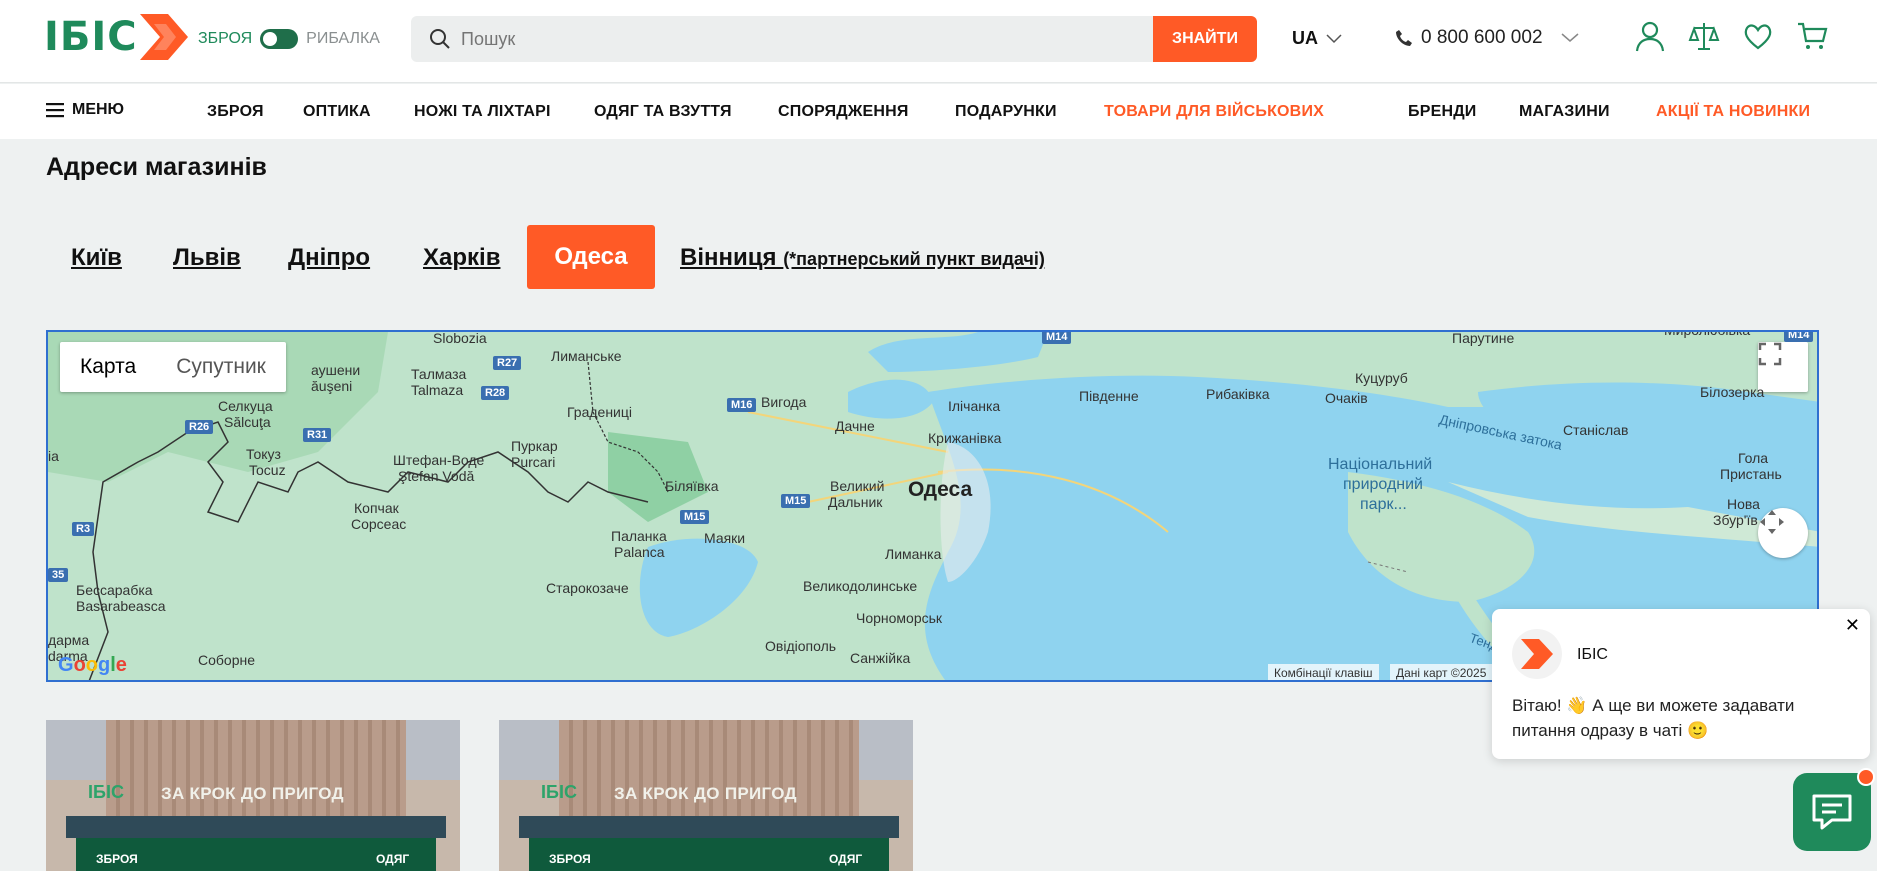 The width and height of the screenshot is (1877, 871). I want to click on map-label: Palanca, so click(639, 552).